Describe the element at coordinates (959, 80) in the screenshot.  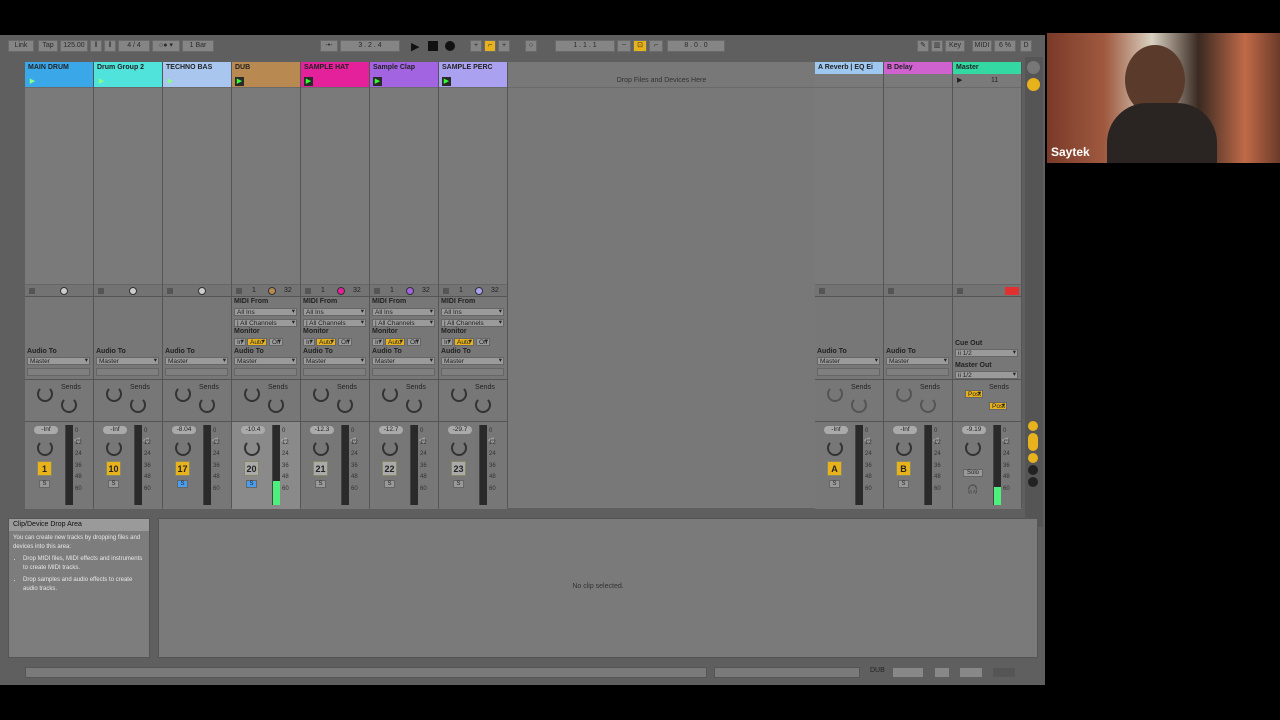
I see `scene-launch-icon: ▶` at that location.